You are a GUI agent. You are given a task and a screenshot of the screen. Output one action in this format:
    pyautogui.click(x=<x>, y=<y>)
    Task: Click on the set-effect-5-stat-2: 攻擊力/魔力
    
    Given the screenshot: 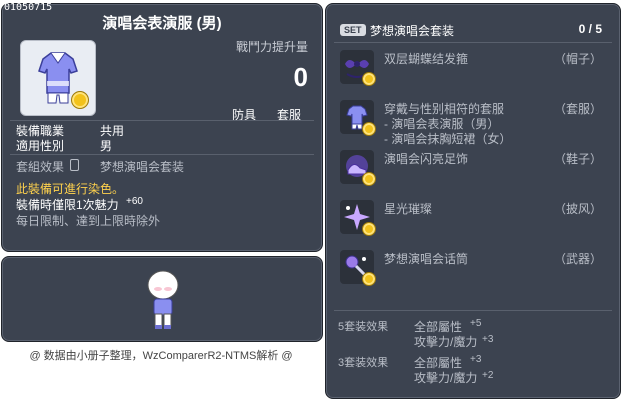 What is the action you would take?
    pyautogui.click(x=446, y=342)
    